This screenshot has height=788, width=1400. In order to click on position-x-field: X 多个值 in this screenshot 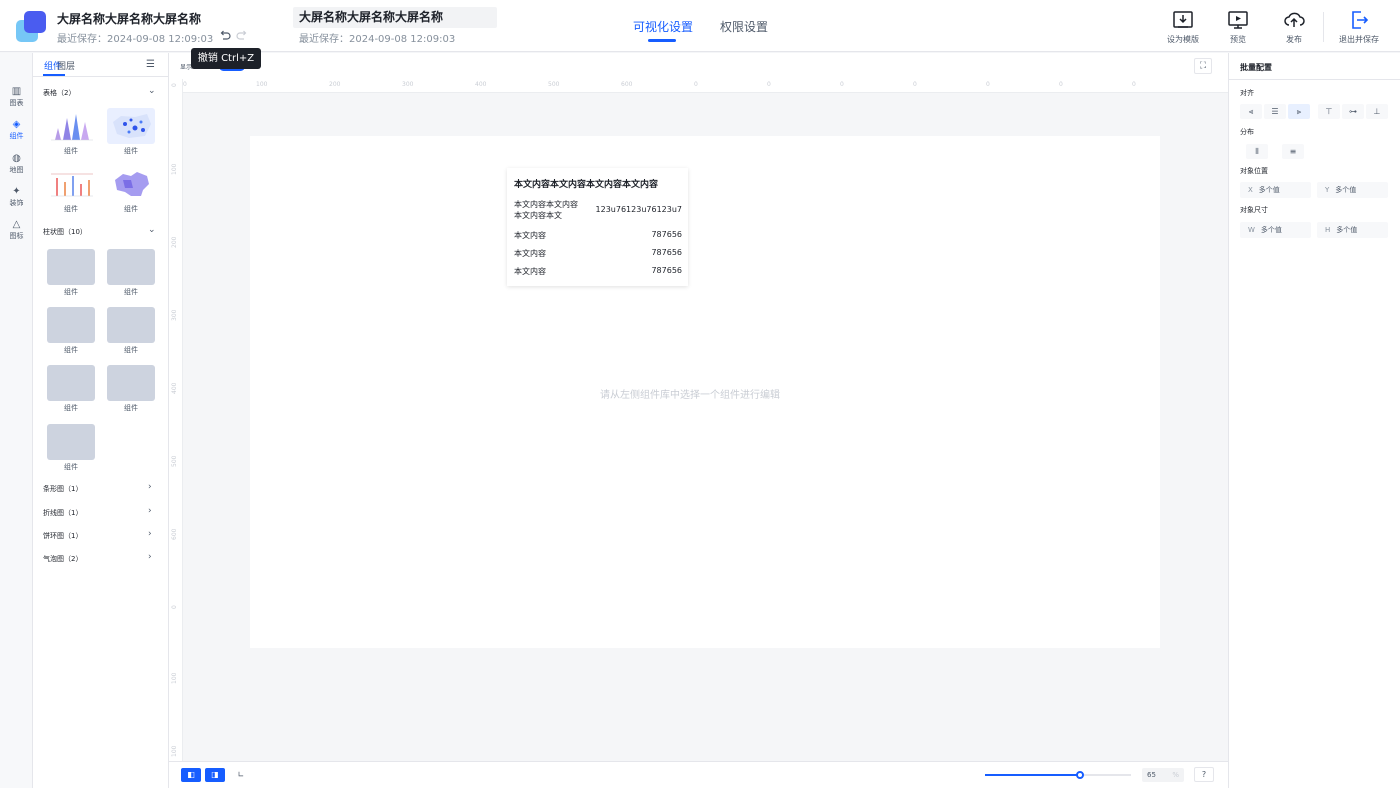, I will do `click(1275, 190)`.